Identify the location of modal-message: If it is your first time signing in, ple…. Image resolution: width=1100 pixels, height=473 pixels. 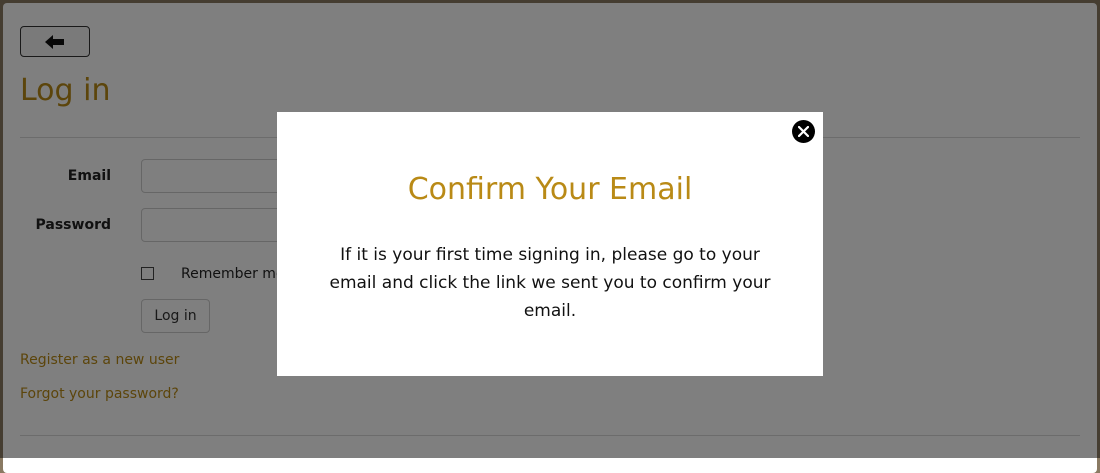
(550, 283).